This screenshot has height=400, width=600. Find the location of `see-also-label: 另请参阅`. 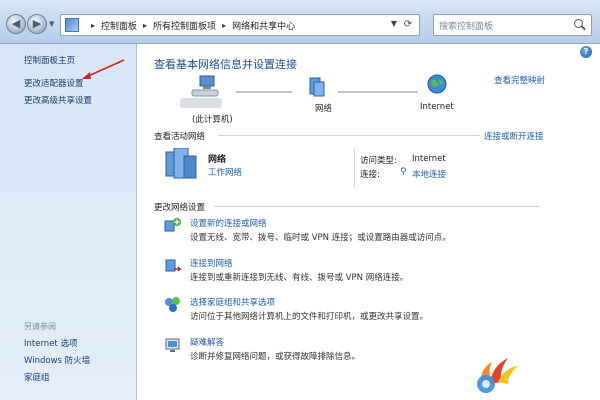

see-also-label: 另请参阅 is located at coordinates (40, 326).